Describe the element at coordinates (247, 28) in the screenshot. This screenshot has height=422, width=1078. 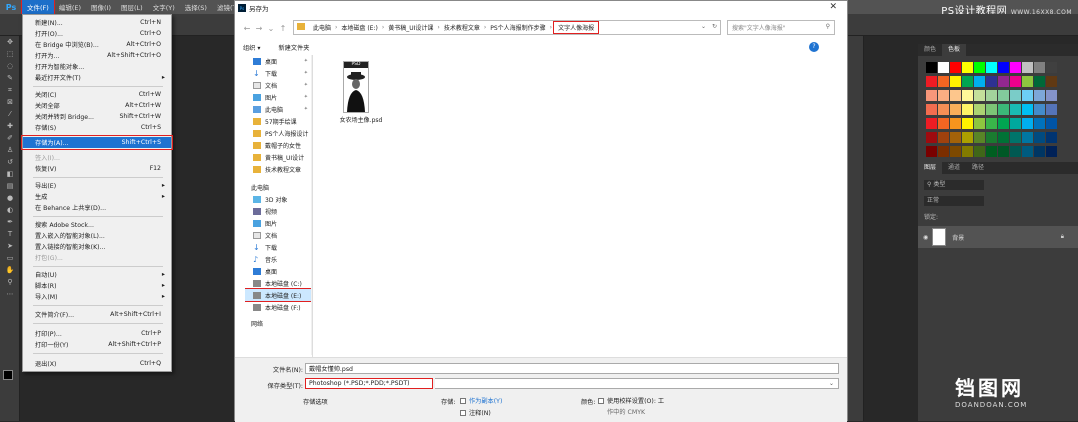
I see `back-arrow-icon: ←` at that location.